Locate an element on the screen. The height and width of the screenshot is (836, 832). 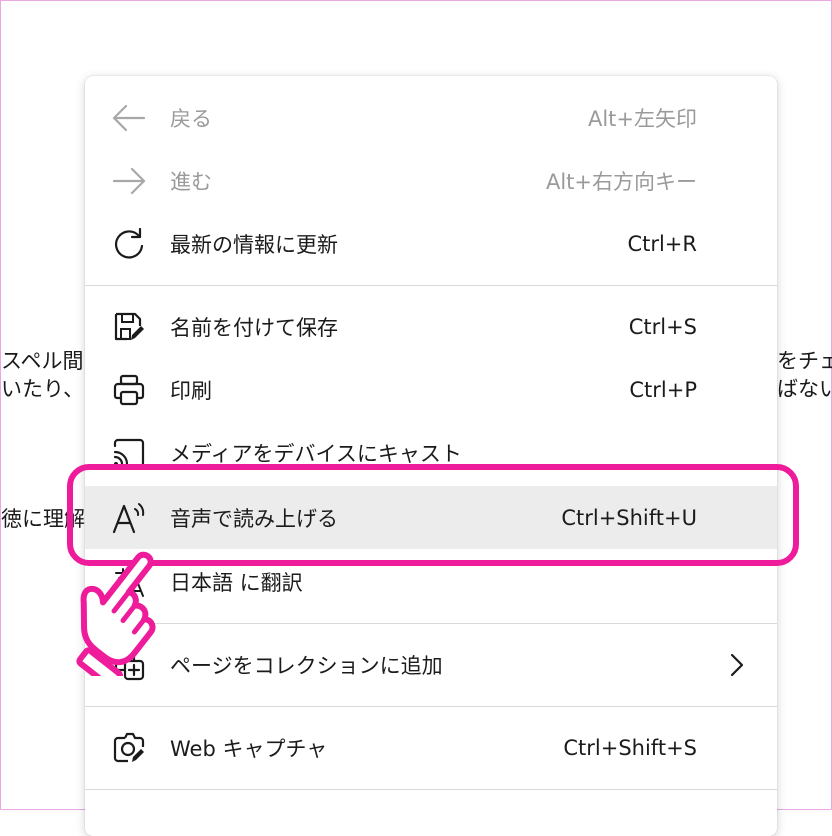
menu-item-label: ページをコレクションに追加 is located at coordinates (306, 665).